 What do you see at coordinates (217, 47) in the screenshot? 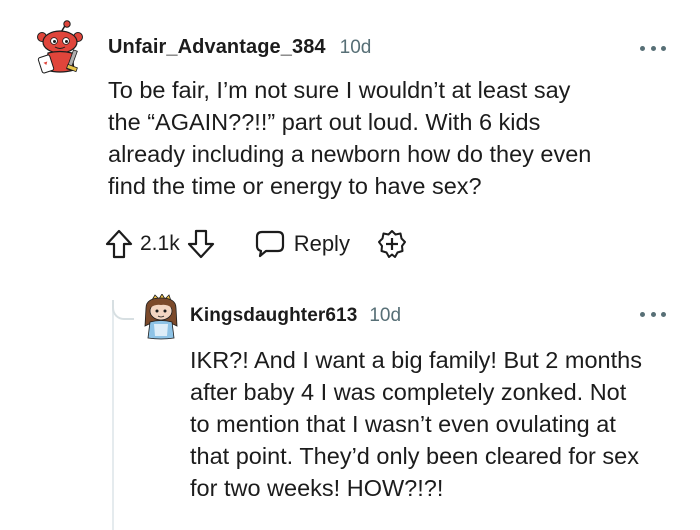
I see `username: Unfair_Advantage_384` at bounding box center [217, 47].